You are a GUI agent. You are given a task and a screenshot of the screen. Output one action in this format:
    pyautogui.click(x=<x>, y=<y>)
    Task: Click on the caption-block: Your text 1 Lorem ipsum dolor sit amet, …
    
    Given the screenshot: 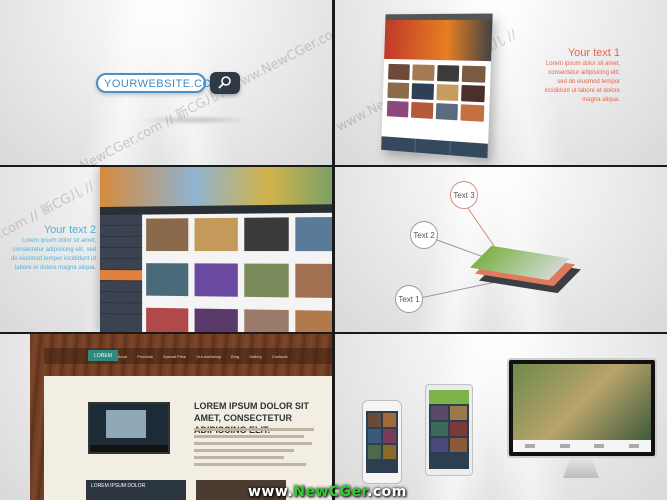 What is the action you would take?
    pyautogui.click(x=580, y=75)
    